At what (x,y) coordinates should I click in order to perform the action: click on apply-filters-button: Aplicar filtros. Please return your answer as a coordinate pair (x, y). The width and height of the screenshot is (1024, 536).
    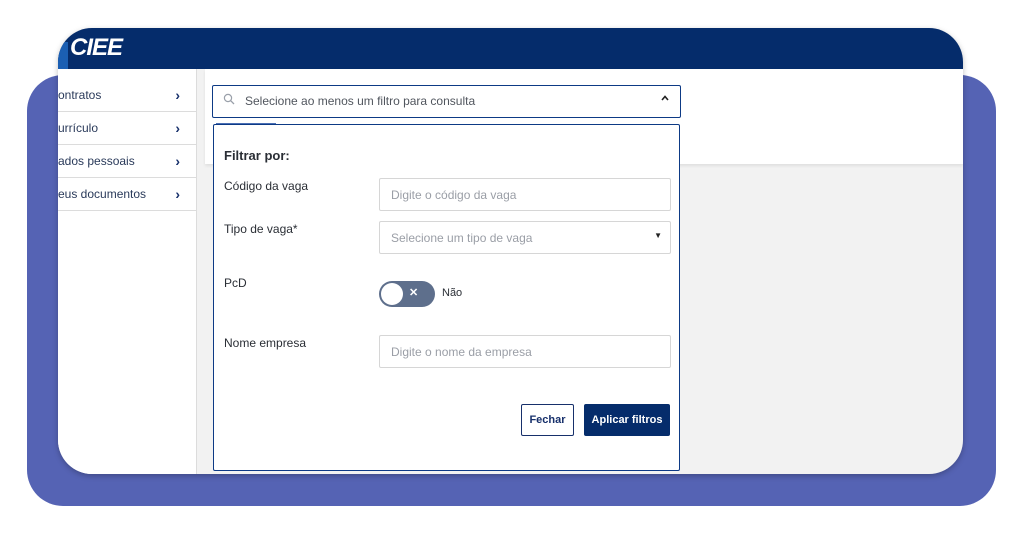
    Looking at the image, I should click on (627, 420).